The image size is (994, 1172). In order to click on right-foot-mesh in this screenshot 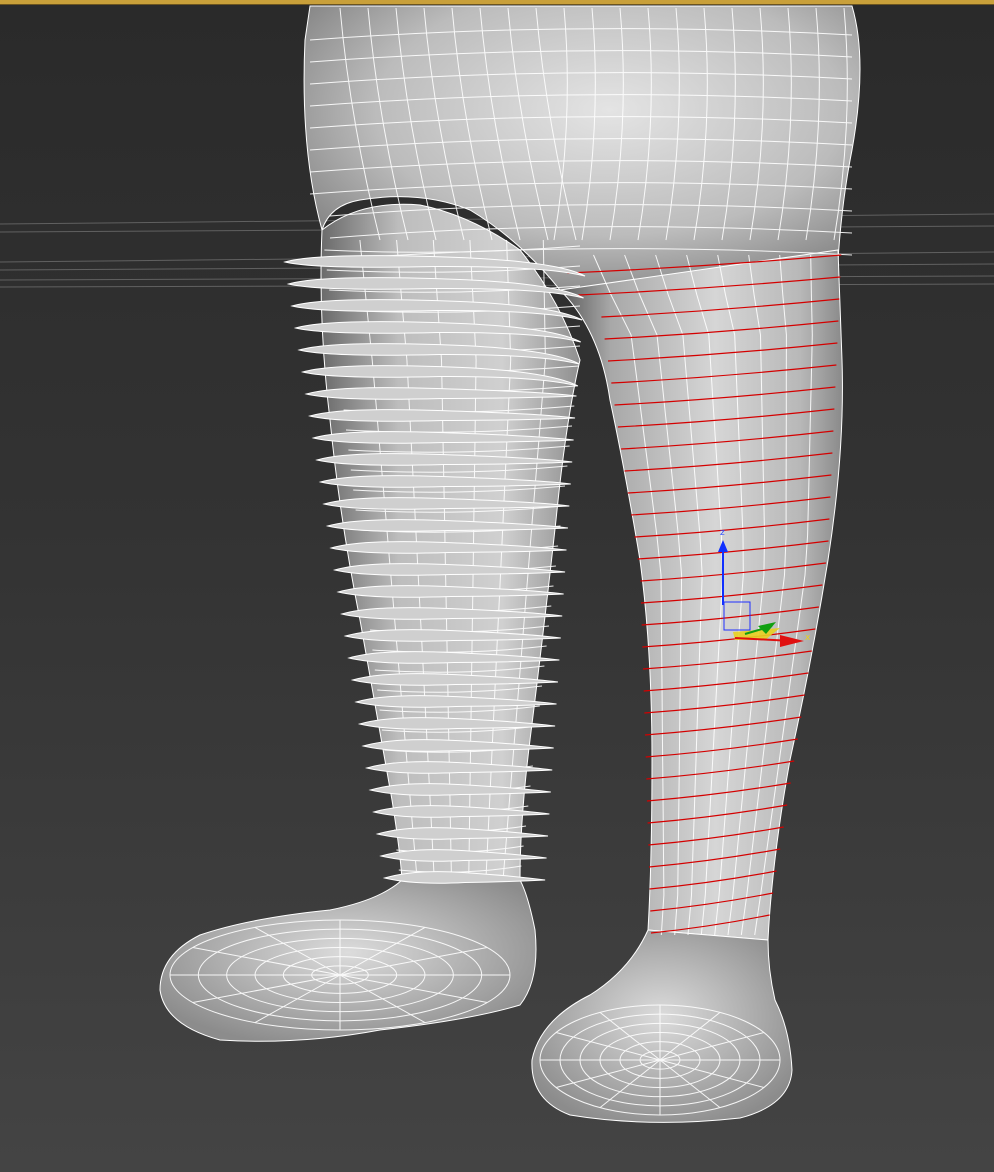, I will do `click(662, 1026)`.